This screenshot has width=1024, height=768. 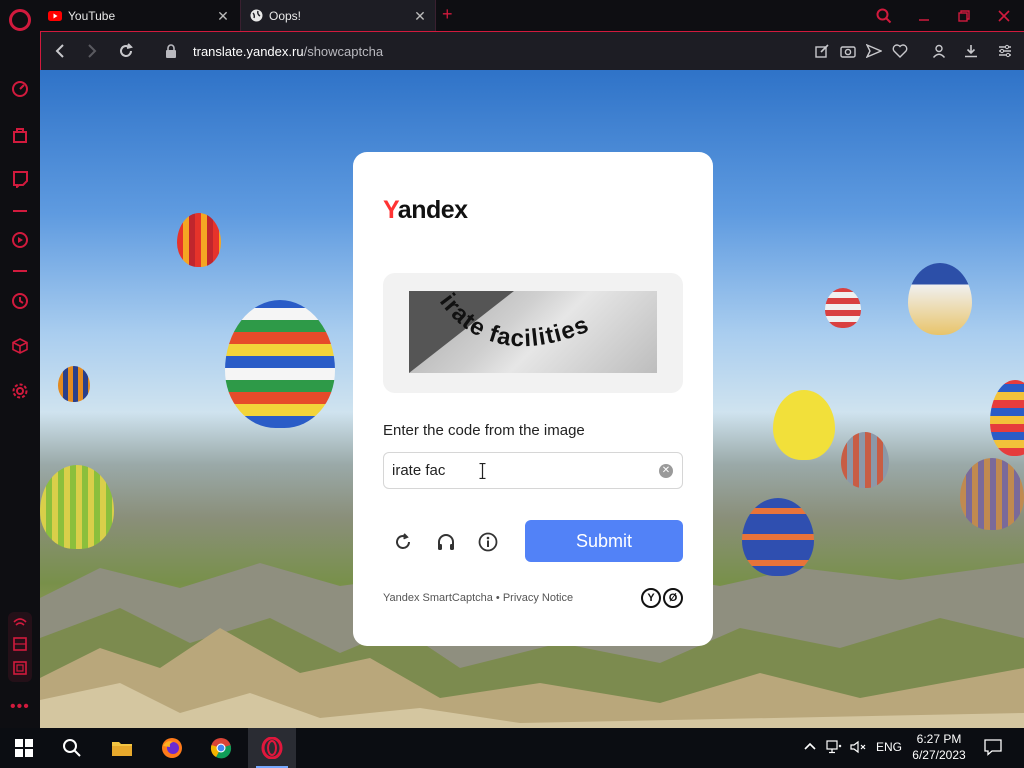 What do you see at coordinates (889, 747) in the screenshot?
I see `language-indicator: ENG` at bounding box center [889, 747].